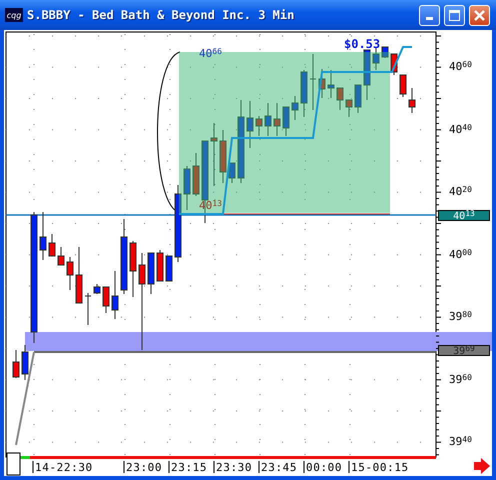 The image size is (496, 480). Describe the element at coordinates (429, 18) in the screenshot. I see `minimize-icon` at that location.